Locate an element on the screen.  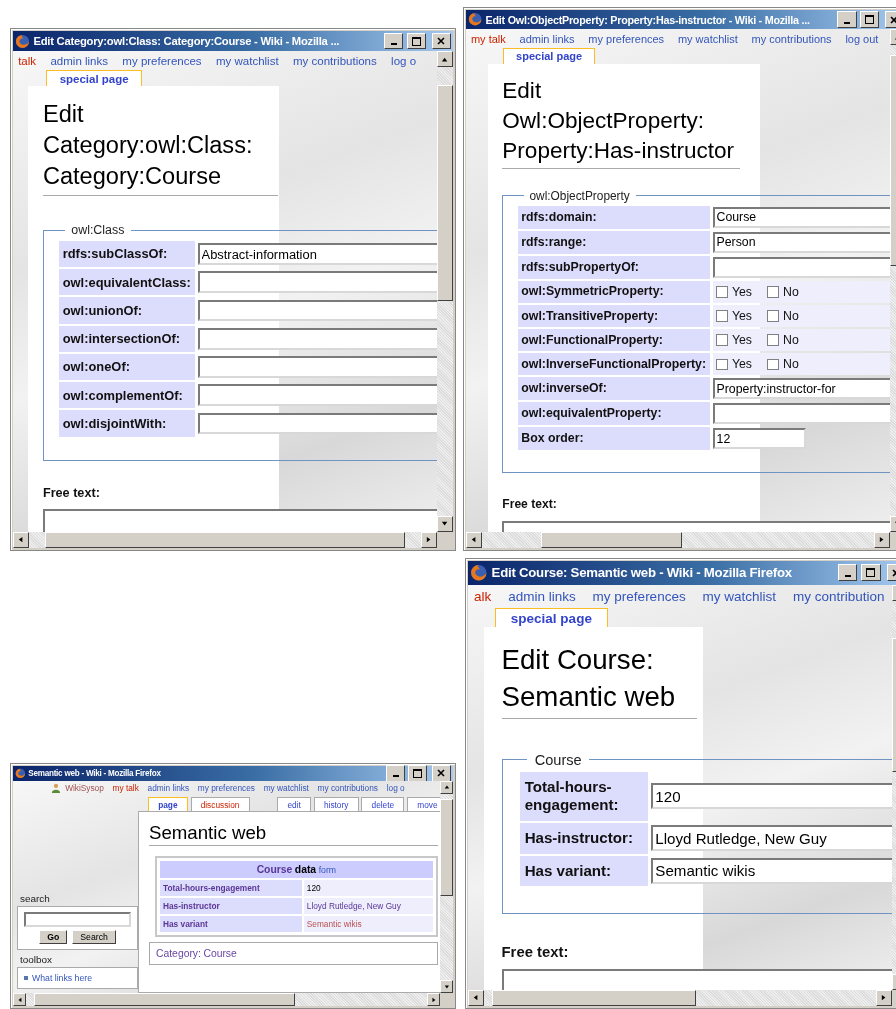
tab: move is located at coordinates (423, 804).